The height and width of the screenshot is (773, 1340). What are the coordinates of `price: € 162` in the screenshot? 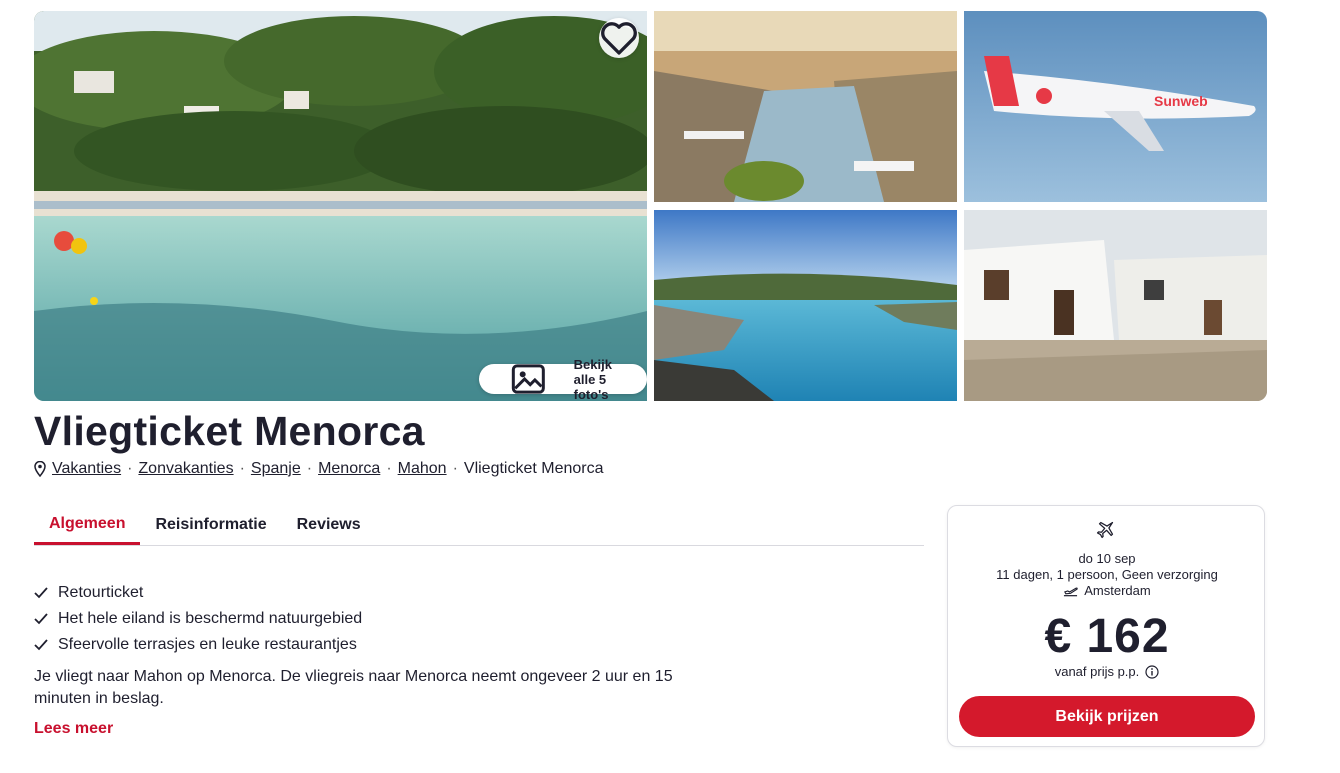 It's located at (1107, 636).